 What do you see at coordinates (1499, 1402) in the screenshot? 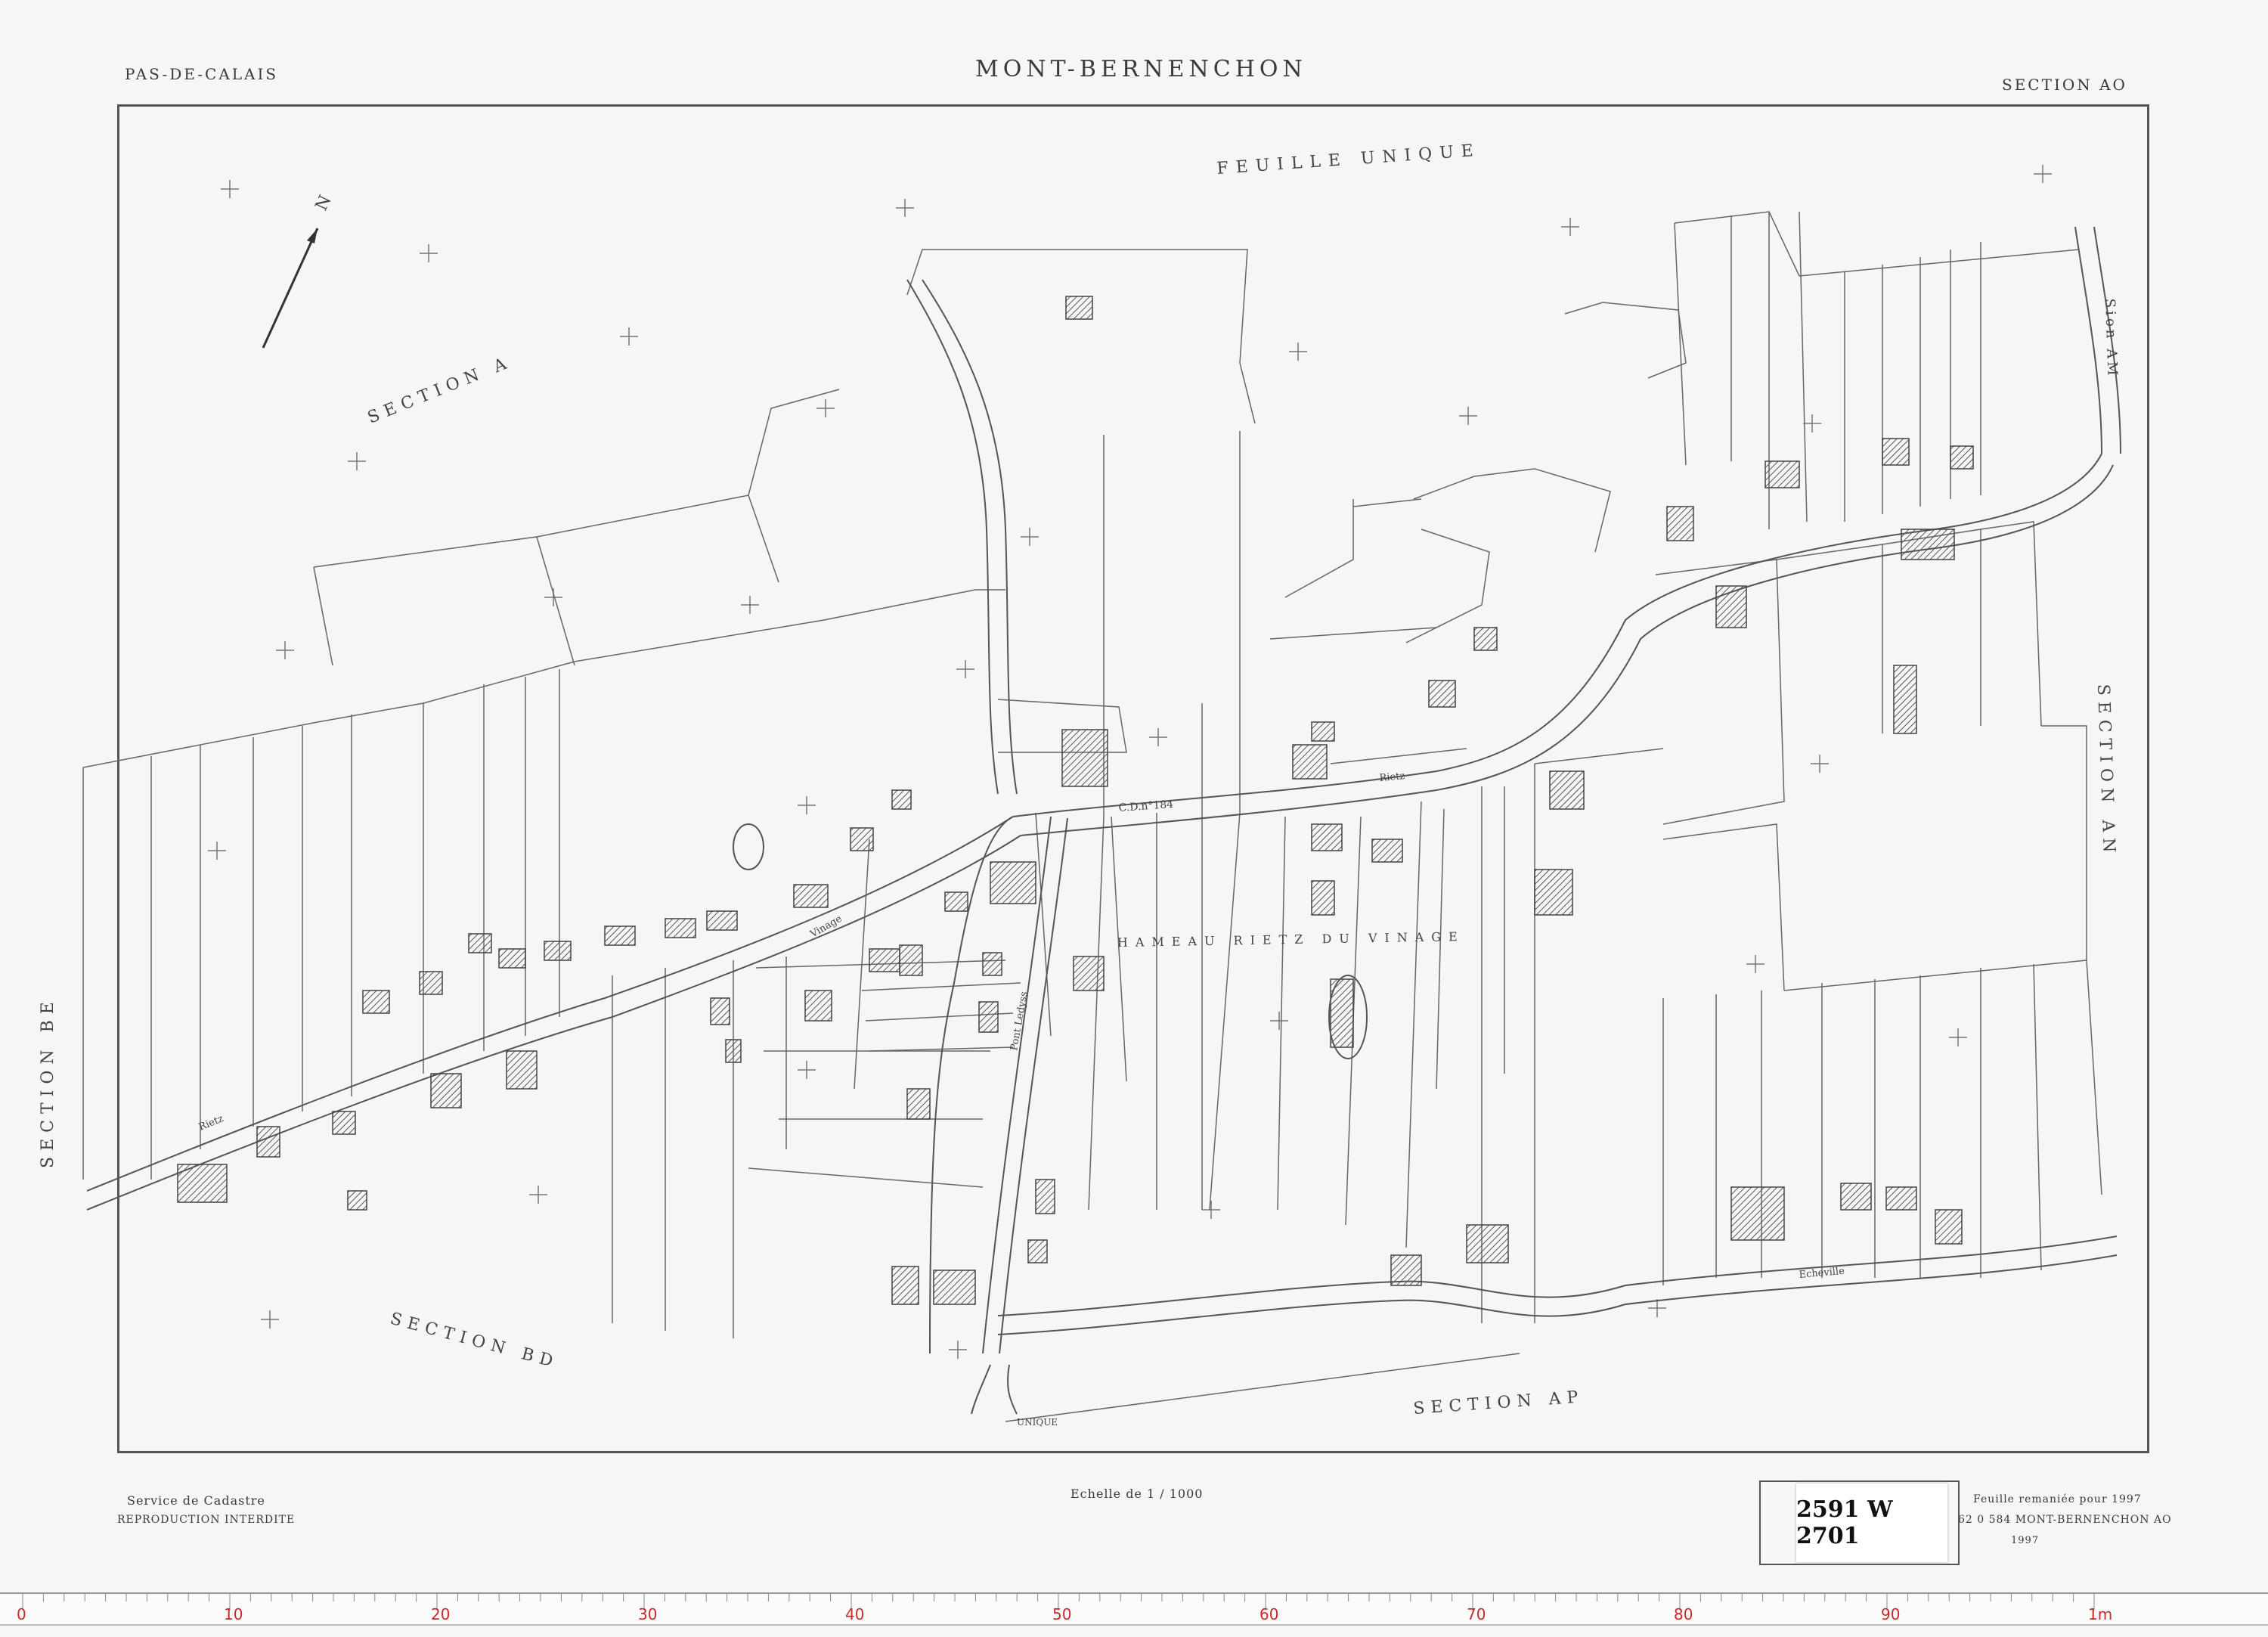
I see `section-ap-label: SECTION AP` at bounding box center [1499, 1402].